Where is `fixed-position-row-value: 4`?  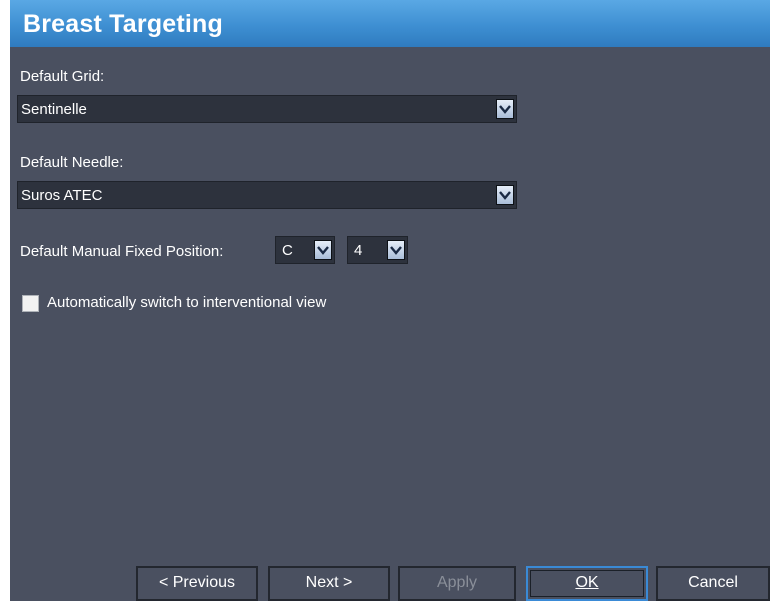
fixed-position-row-value: 4 is located at coordinates (358, 250).